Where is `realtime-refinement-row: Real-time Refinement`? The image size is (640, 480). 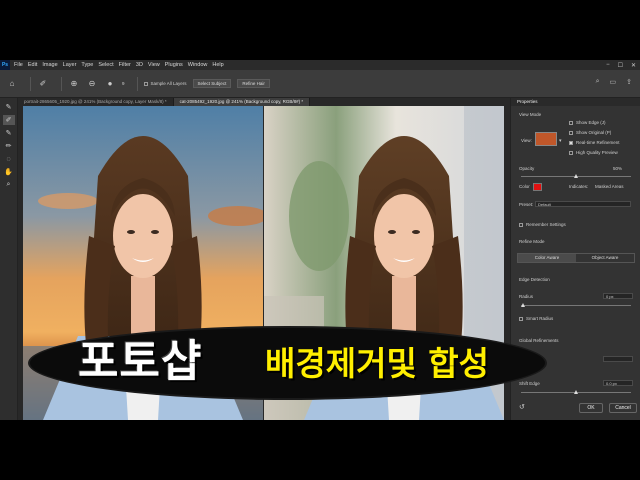 realtime-refinement-row: Real-time Refinement is located at coordinates (594, 142).